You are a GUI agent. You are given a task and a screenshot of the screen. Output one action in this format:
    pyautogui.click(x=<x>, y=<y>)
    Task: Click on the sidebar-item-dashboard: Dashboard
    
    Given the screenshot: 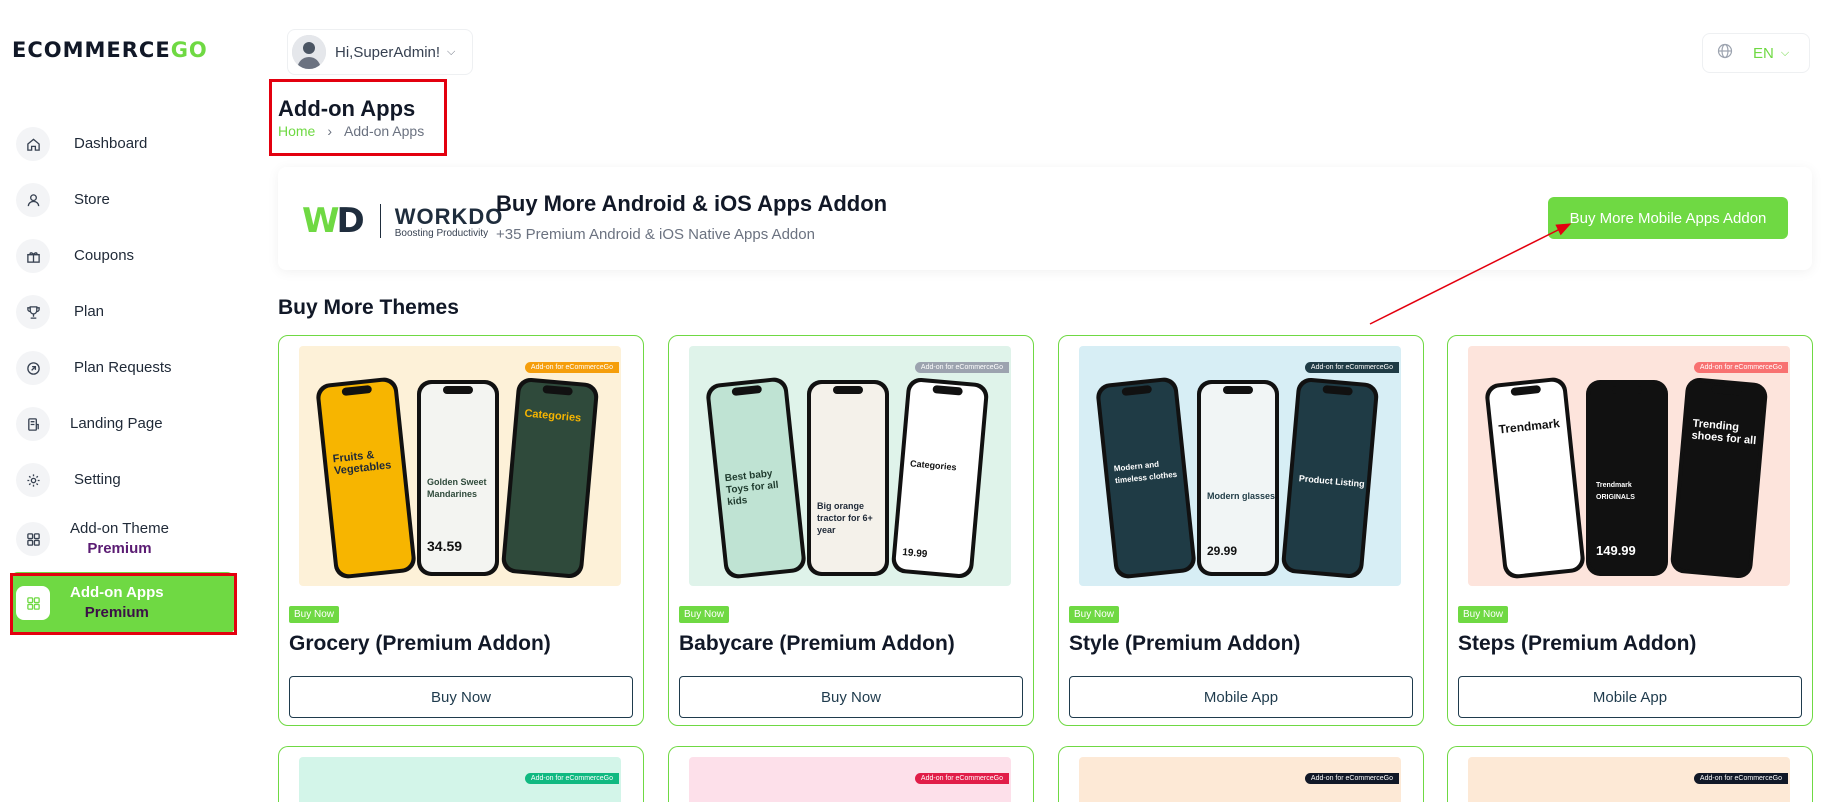 What is the action you would take?
    pyautogui.click(x=122, y=144)
    